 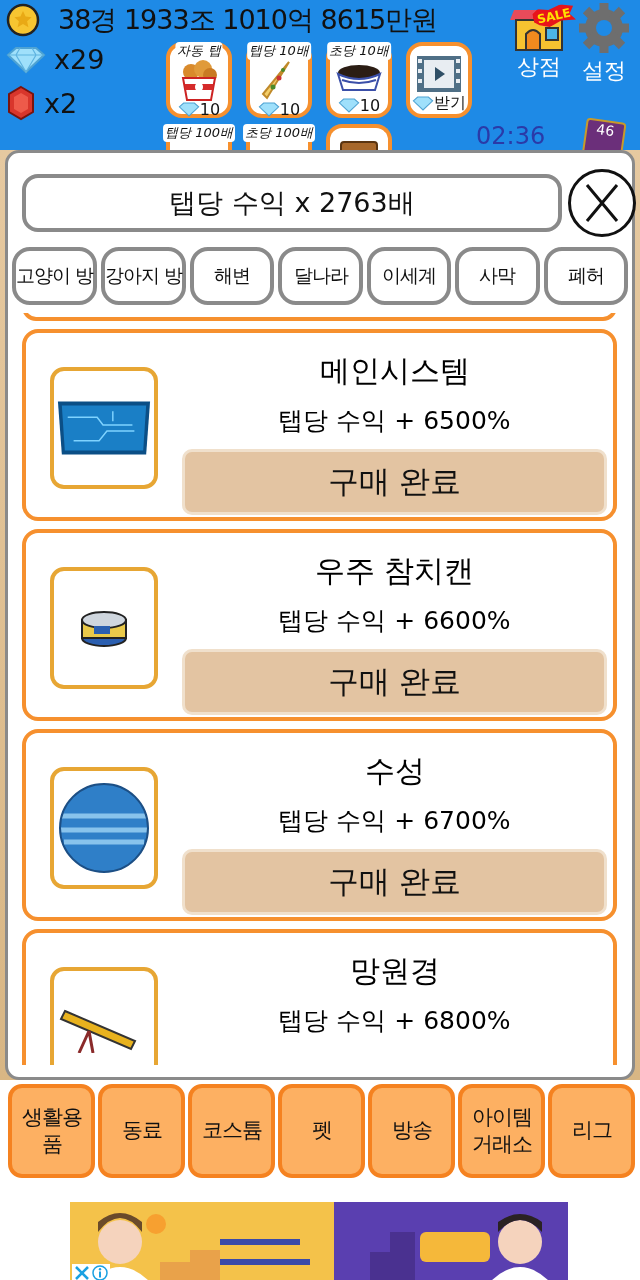 I want to click on video-icon, so click(x=439, y=73).